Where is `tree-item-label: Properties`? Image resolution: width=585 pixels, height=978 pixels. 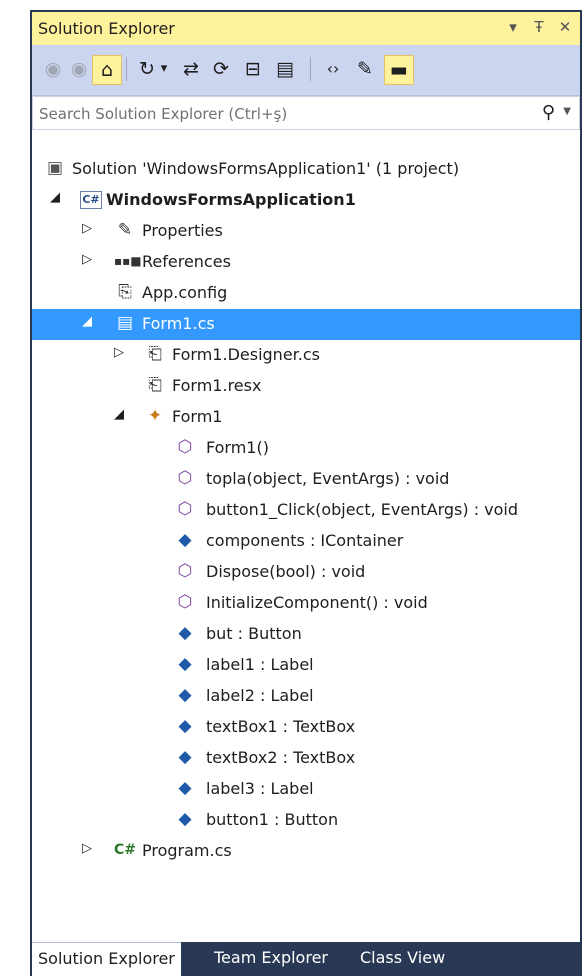
tree-item-label: Properties is located at coordinates (182, 230).